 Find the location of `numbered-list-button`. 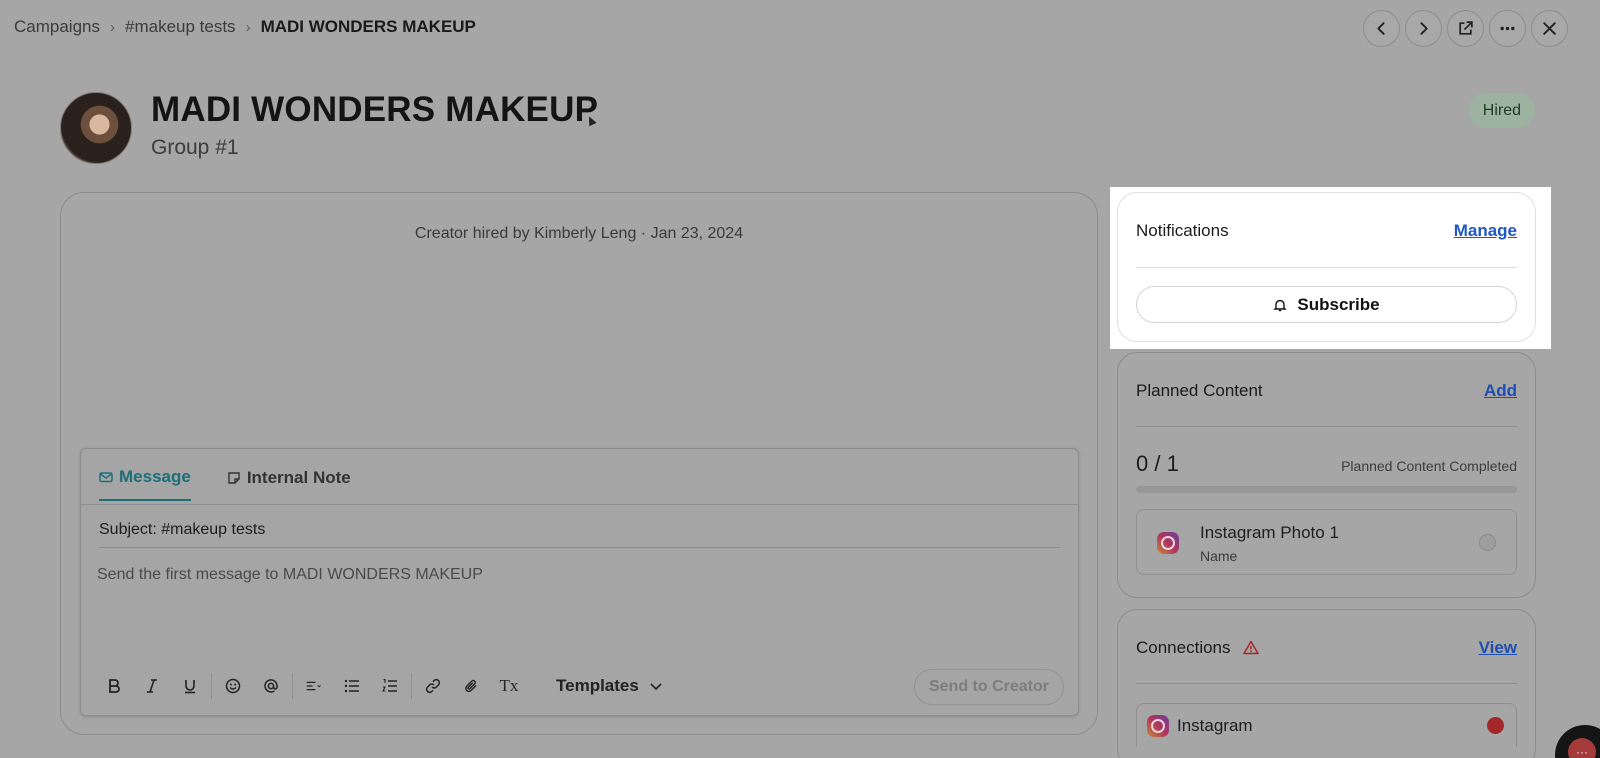

numbered-list-button is located at coordinates (390, 686).